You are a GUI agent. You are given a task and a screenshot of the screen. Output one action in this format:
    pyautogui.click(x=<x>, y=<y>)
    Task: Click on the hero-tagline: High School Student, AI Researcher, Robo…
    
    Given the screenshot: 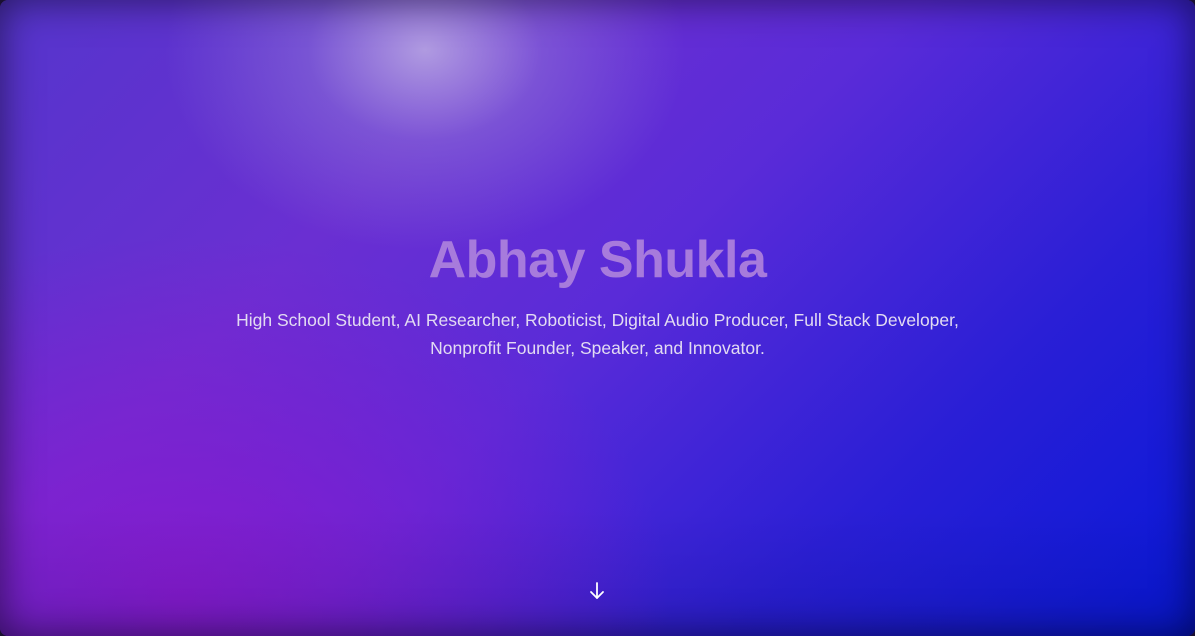 What is the action you would take?
    pyautogui.click(x=597, y=334)
    